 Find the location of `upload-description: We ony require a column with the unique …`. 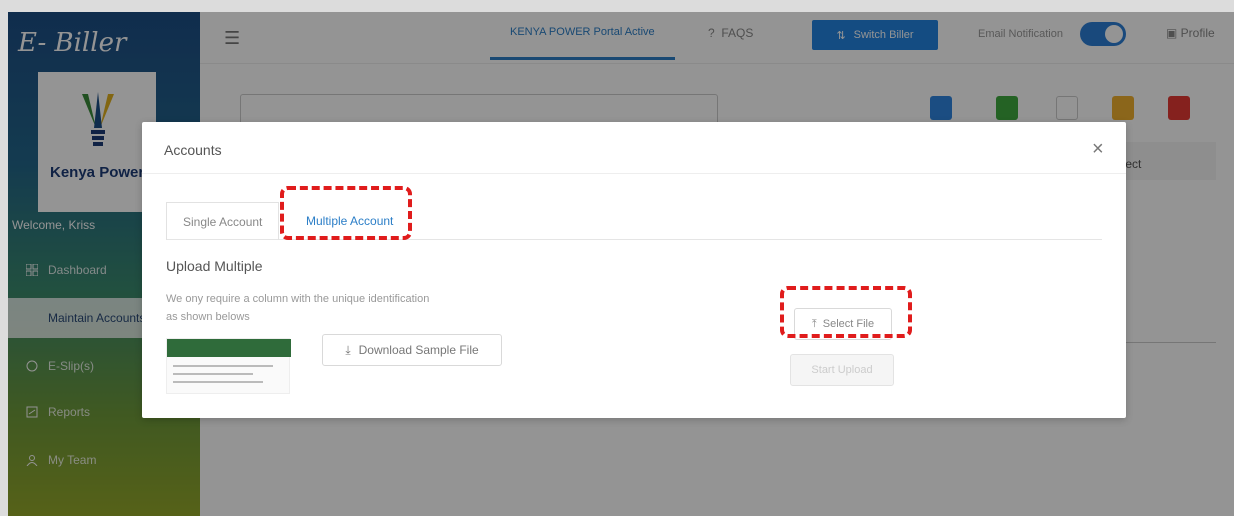

upload-description: We ony require a column with the unique … is located at coordinates (298, 308).